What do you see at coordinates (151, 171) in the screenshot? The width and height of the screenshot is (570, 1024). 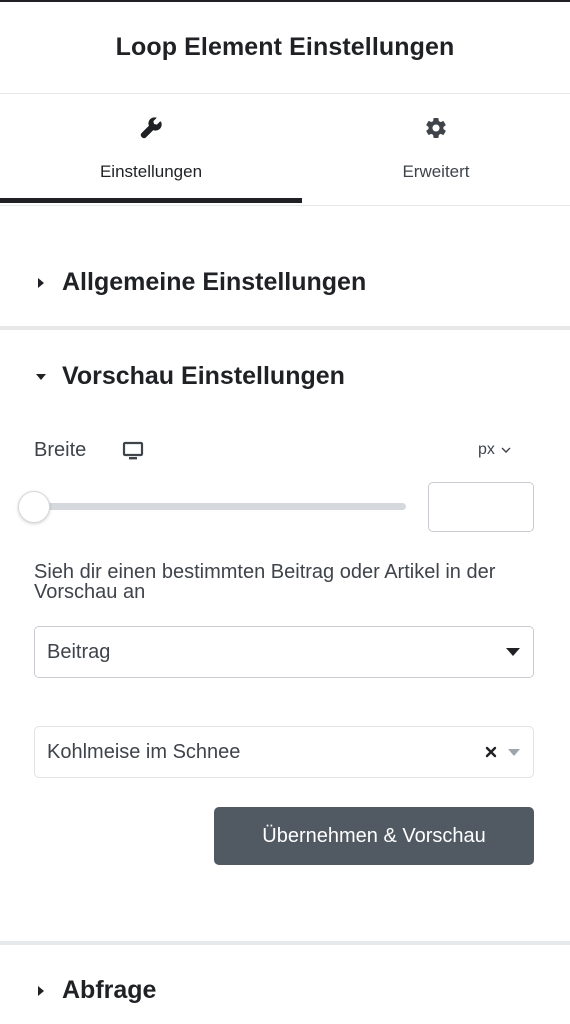 I see `tab-settings-label: Einstellungen` at bounding box center [151, 171].